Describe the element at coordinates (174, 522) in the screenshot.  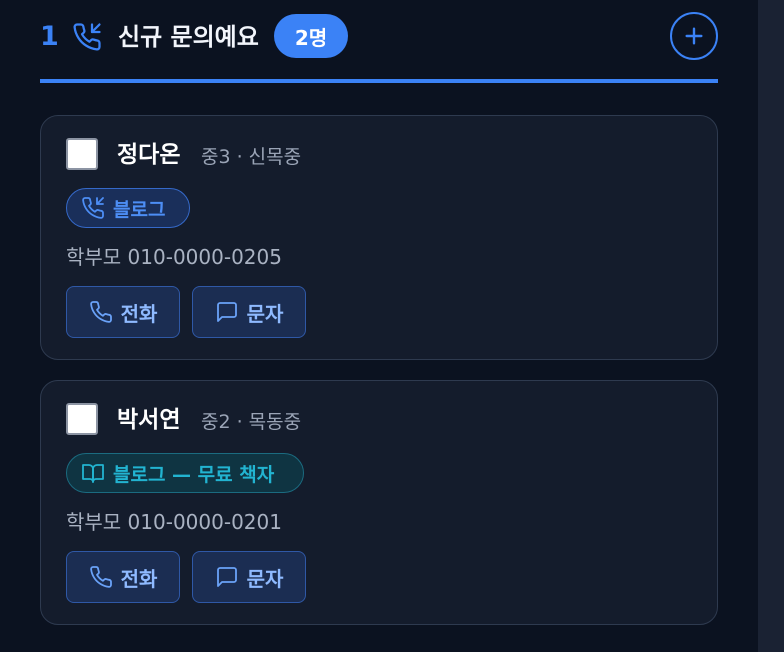
I see `parent-phone: 학부모 010-0000-0201` at that location.